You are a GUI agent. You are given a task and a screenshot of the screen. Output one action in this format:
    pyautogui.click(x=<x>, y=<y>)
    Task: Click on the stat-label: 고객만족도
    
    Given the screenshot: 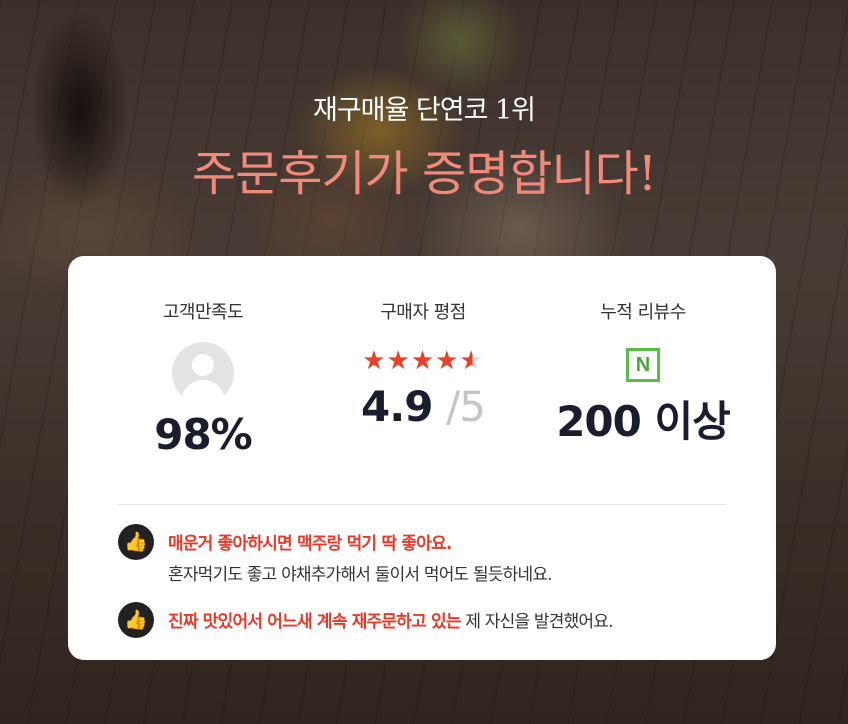 What is the action you would take?
    pyautogui.click(x=203, y=312)
    